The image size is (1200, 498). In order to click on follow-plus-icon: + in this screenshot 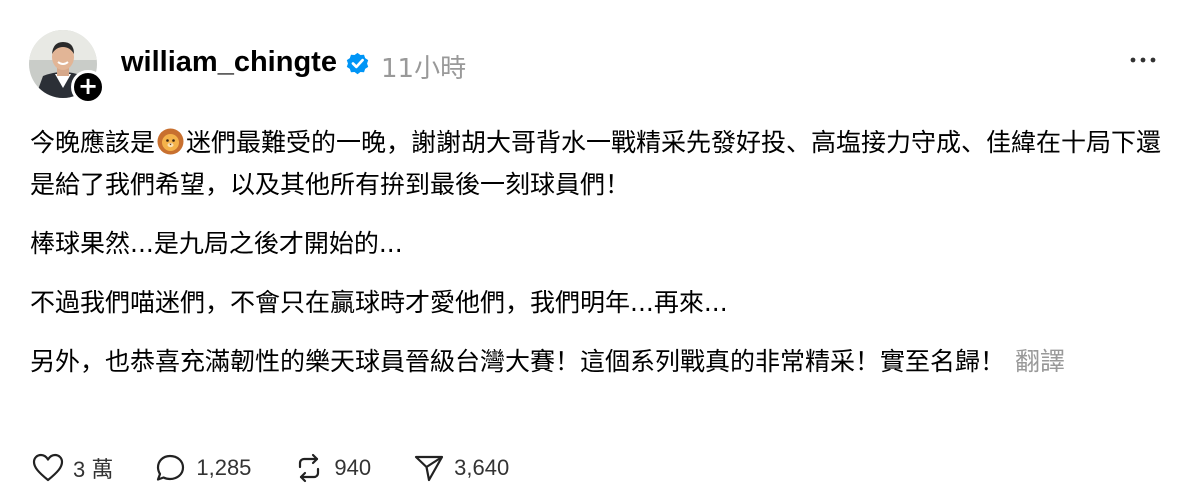, I will do `click(88, 87)`.